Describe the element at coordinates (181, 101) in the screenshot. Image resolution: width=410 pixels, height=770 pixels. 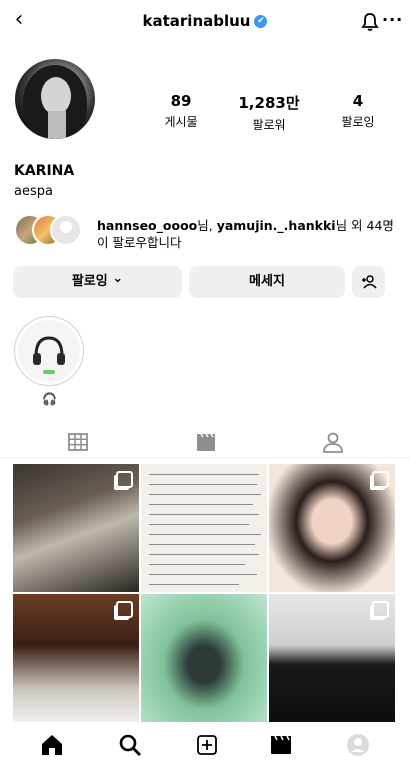
I see `stat-posts-count: 89` at that location.